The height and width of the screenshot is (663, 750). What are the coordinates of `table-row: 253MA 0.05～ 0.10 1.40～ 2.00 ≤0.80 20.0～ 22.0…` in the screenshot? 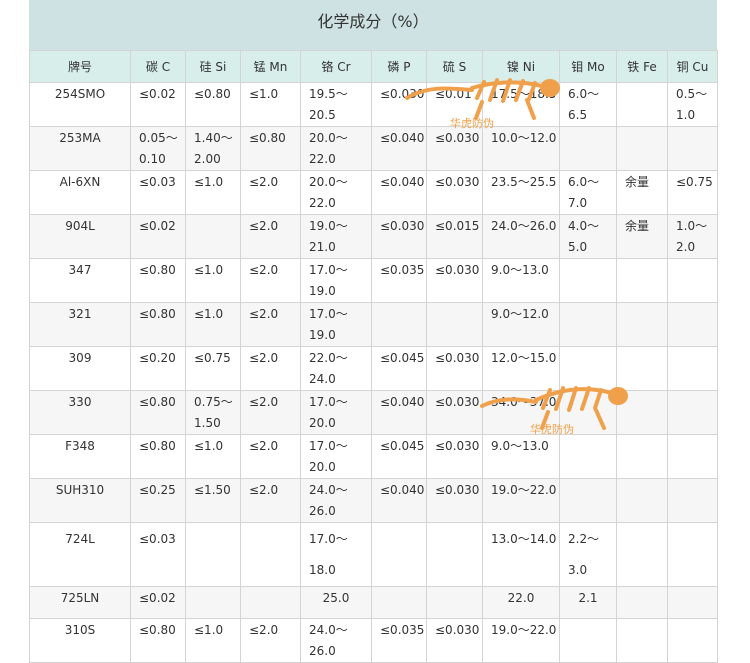 It's located at (373, 148).